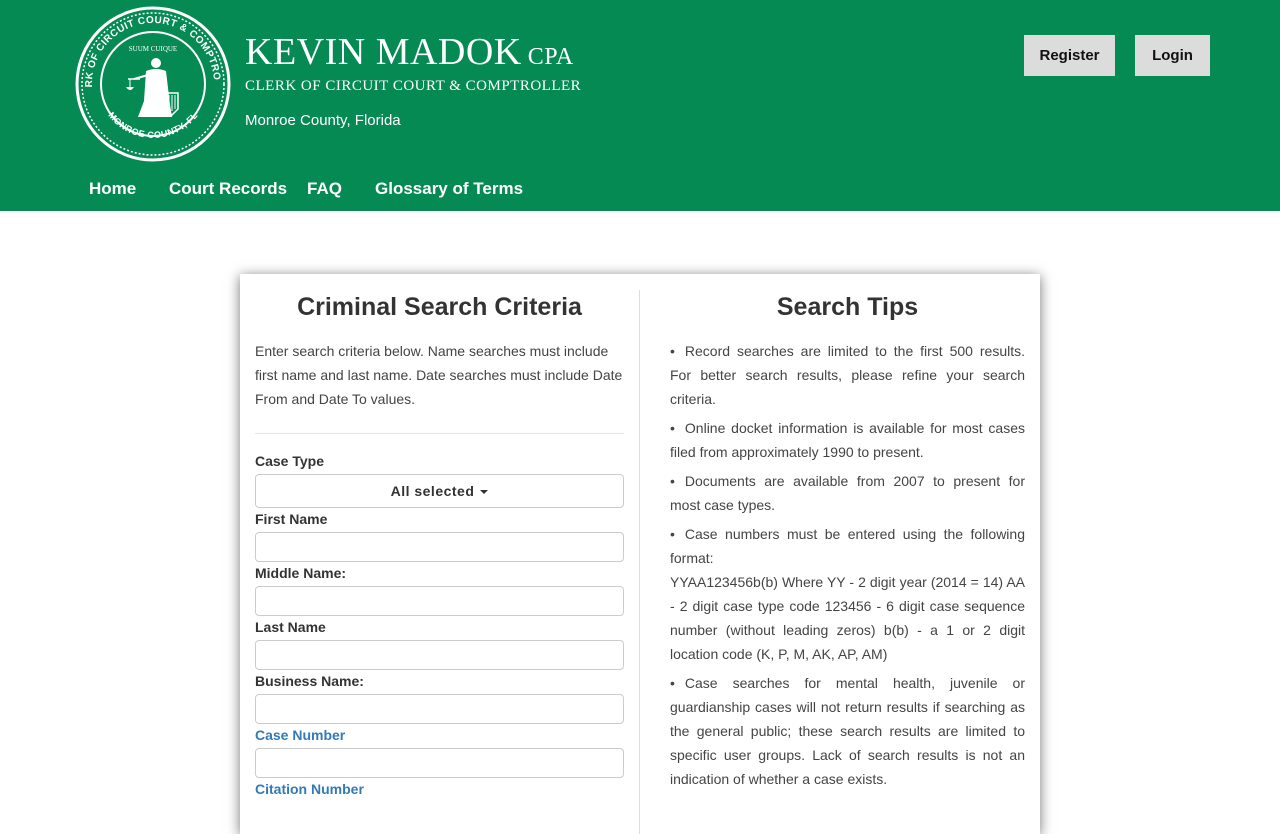  Describe the element at coordinates (639, 562) in the screenshot. I see `column-divider` at that location.